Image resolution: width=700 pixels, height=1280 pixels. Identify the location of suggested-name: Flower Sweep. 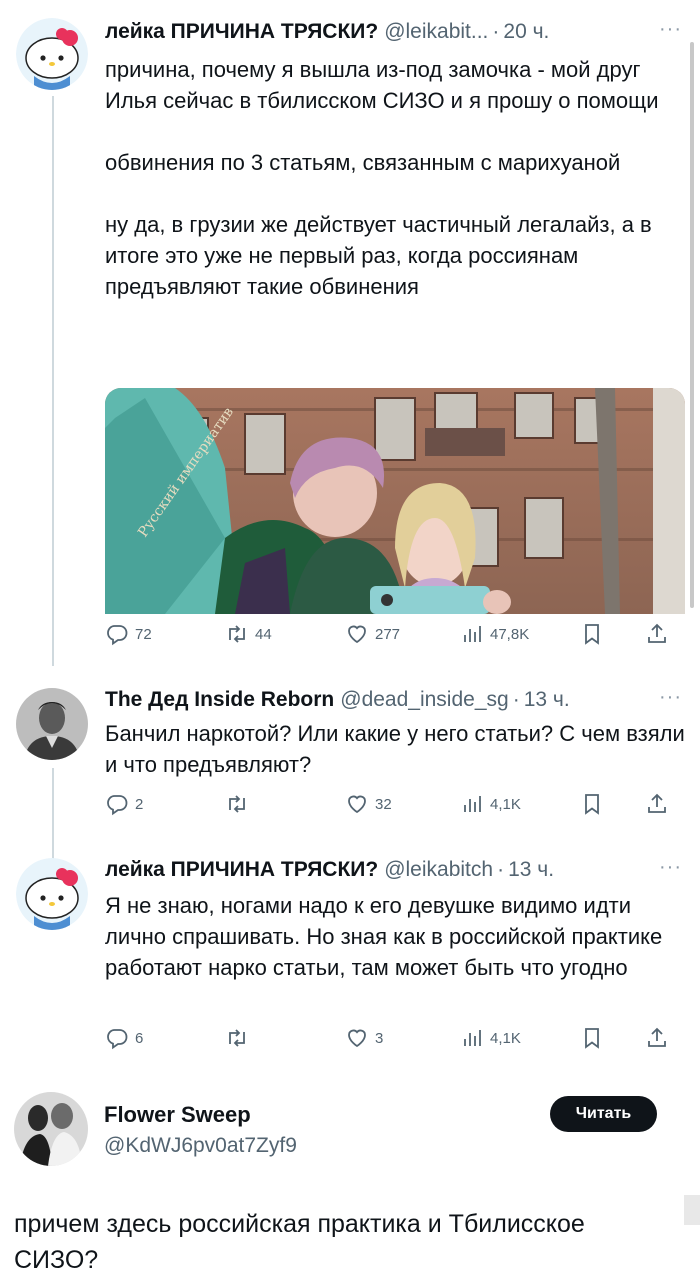
(177, 1115).